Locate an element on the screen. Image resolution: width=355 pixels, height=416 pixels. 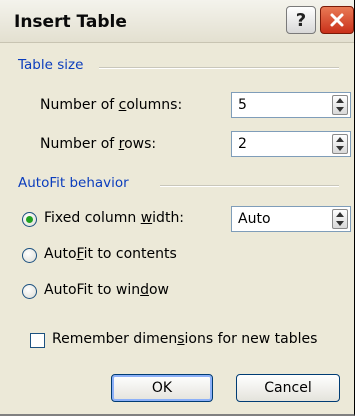
fixed-width-label: Fixed column width: is located at coordinates (114, 218).